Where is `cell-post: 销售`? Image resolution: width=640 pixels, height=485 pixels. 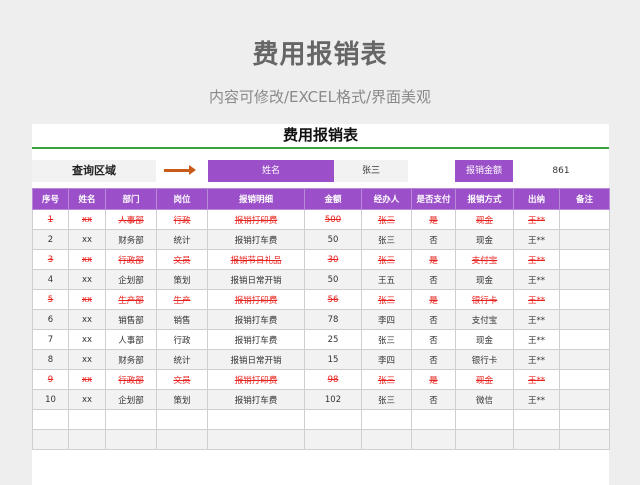
cell-post: 销售 is located at coordinates (182, 319).